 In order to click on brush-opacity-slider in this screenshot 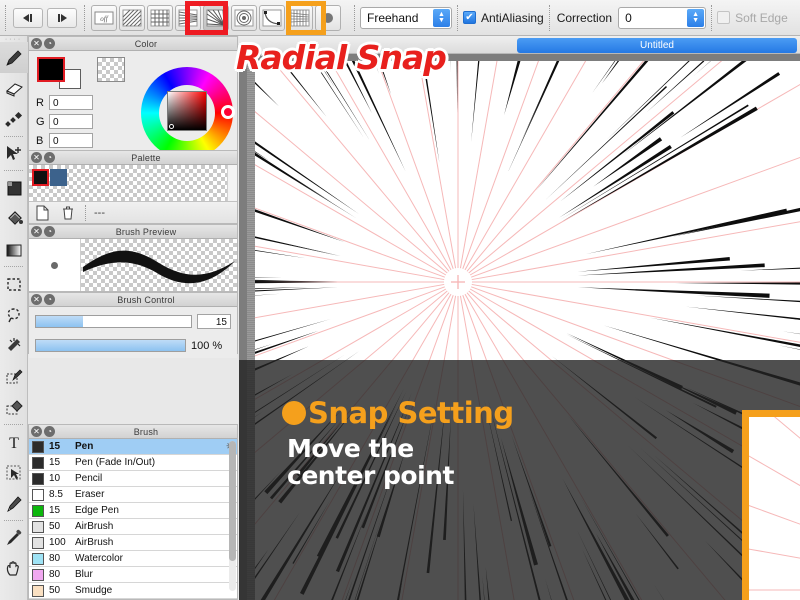, I will do `click(110, 345)`.